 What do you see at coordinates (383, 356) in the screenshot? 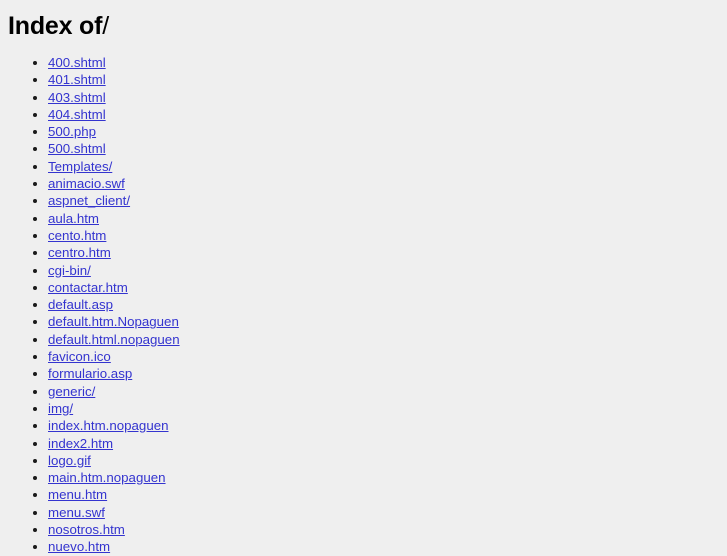
I see `list-item: favicon.ico` at bounding box center [383, 356].